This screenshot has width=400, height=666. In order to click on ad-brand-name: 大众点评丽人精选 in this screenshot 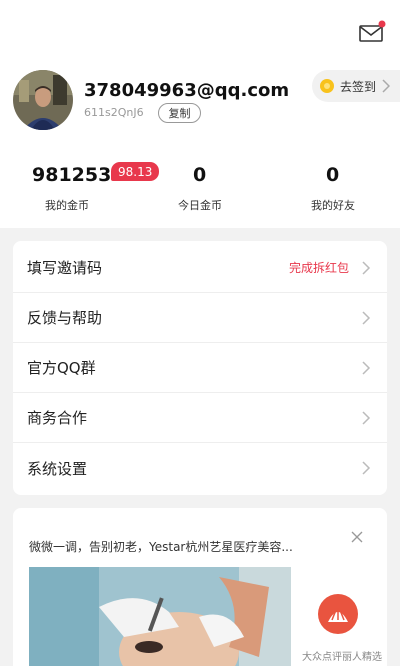, I will do `click(342, 657)`.